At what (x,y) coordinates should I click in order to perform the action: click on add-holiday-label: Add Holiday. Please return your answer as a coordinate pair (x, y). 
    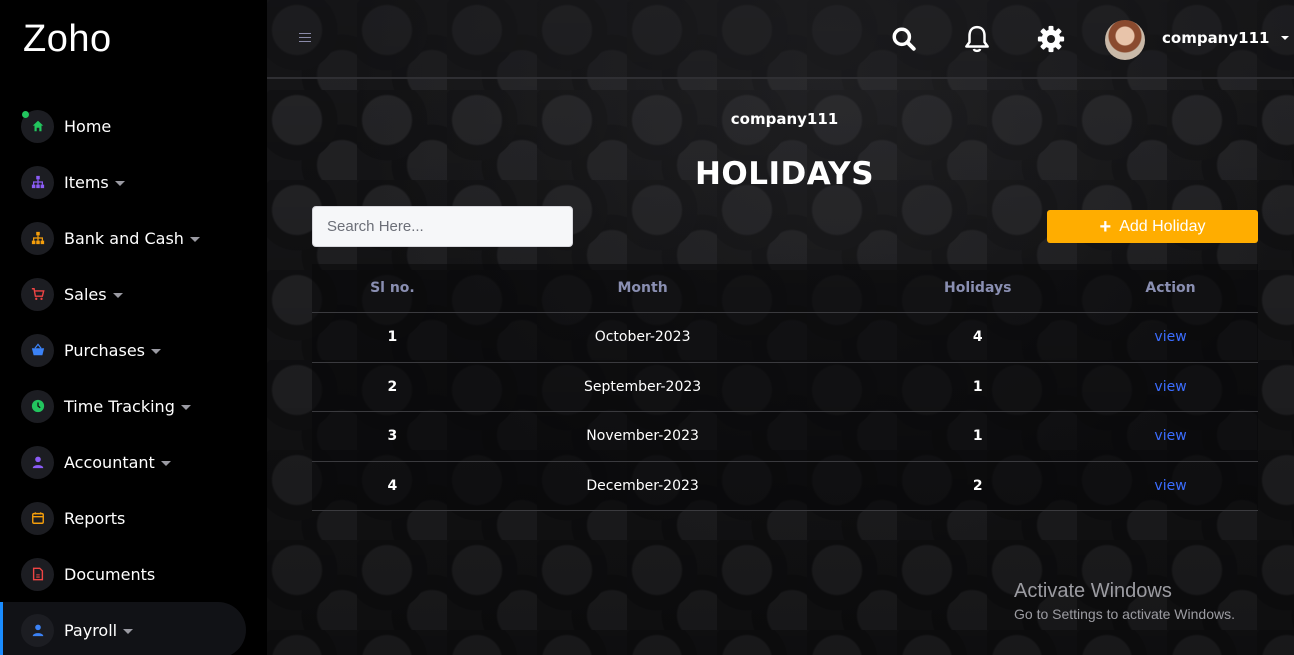
    Looking at the image, I should click on (1162, 226).